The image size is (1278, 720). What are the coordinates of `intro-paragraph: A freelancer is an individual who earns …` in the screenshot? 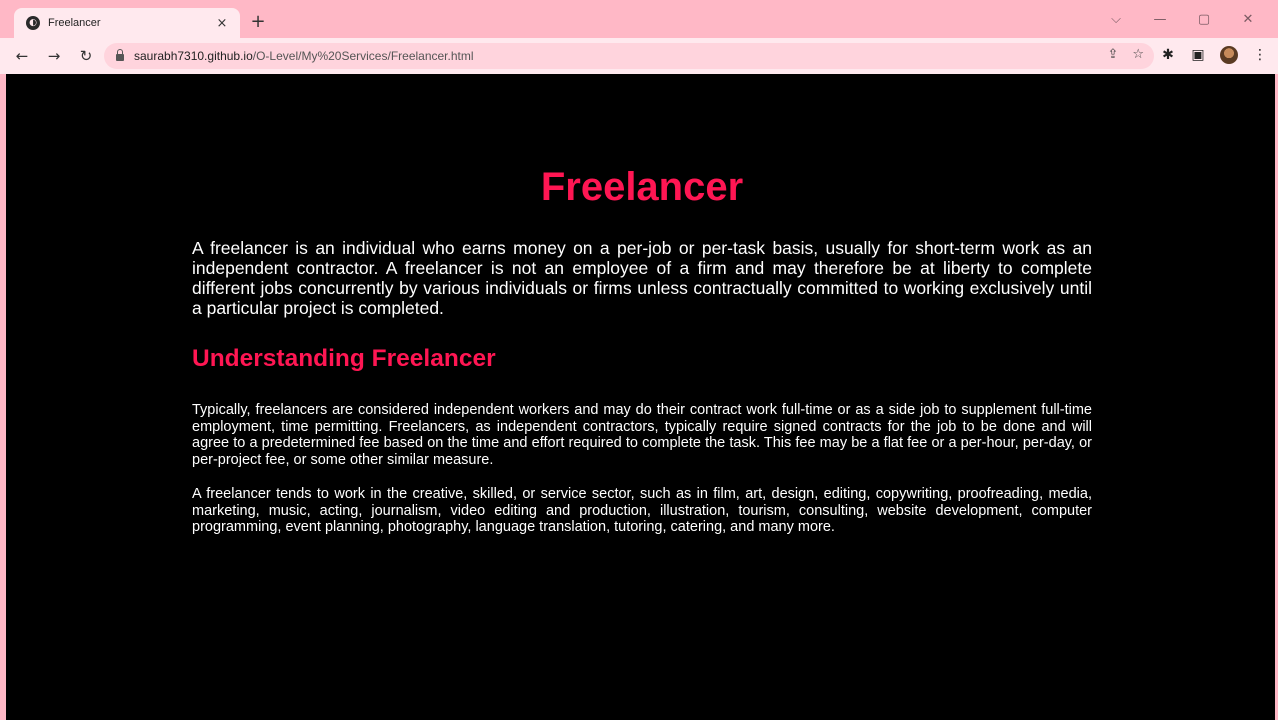 It's located at (642, 278).